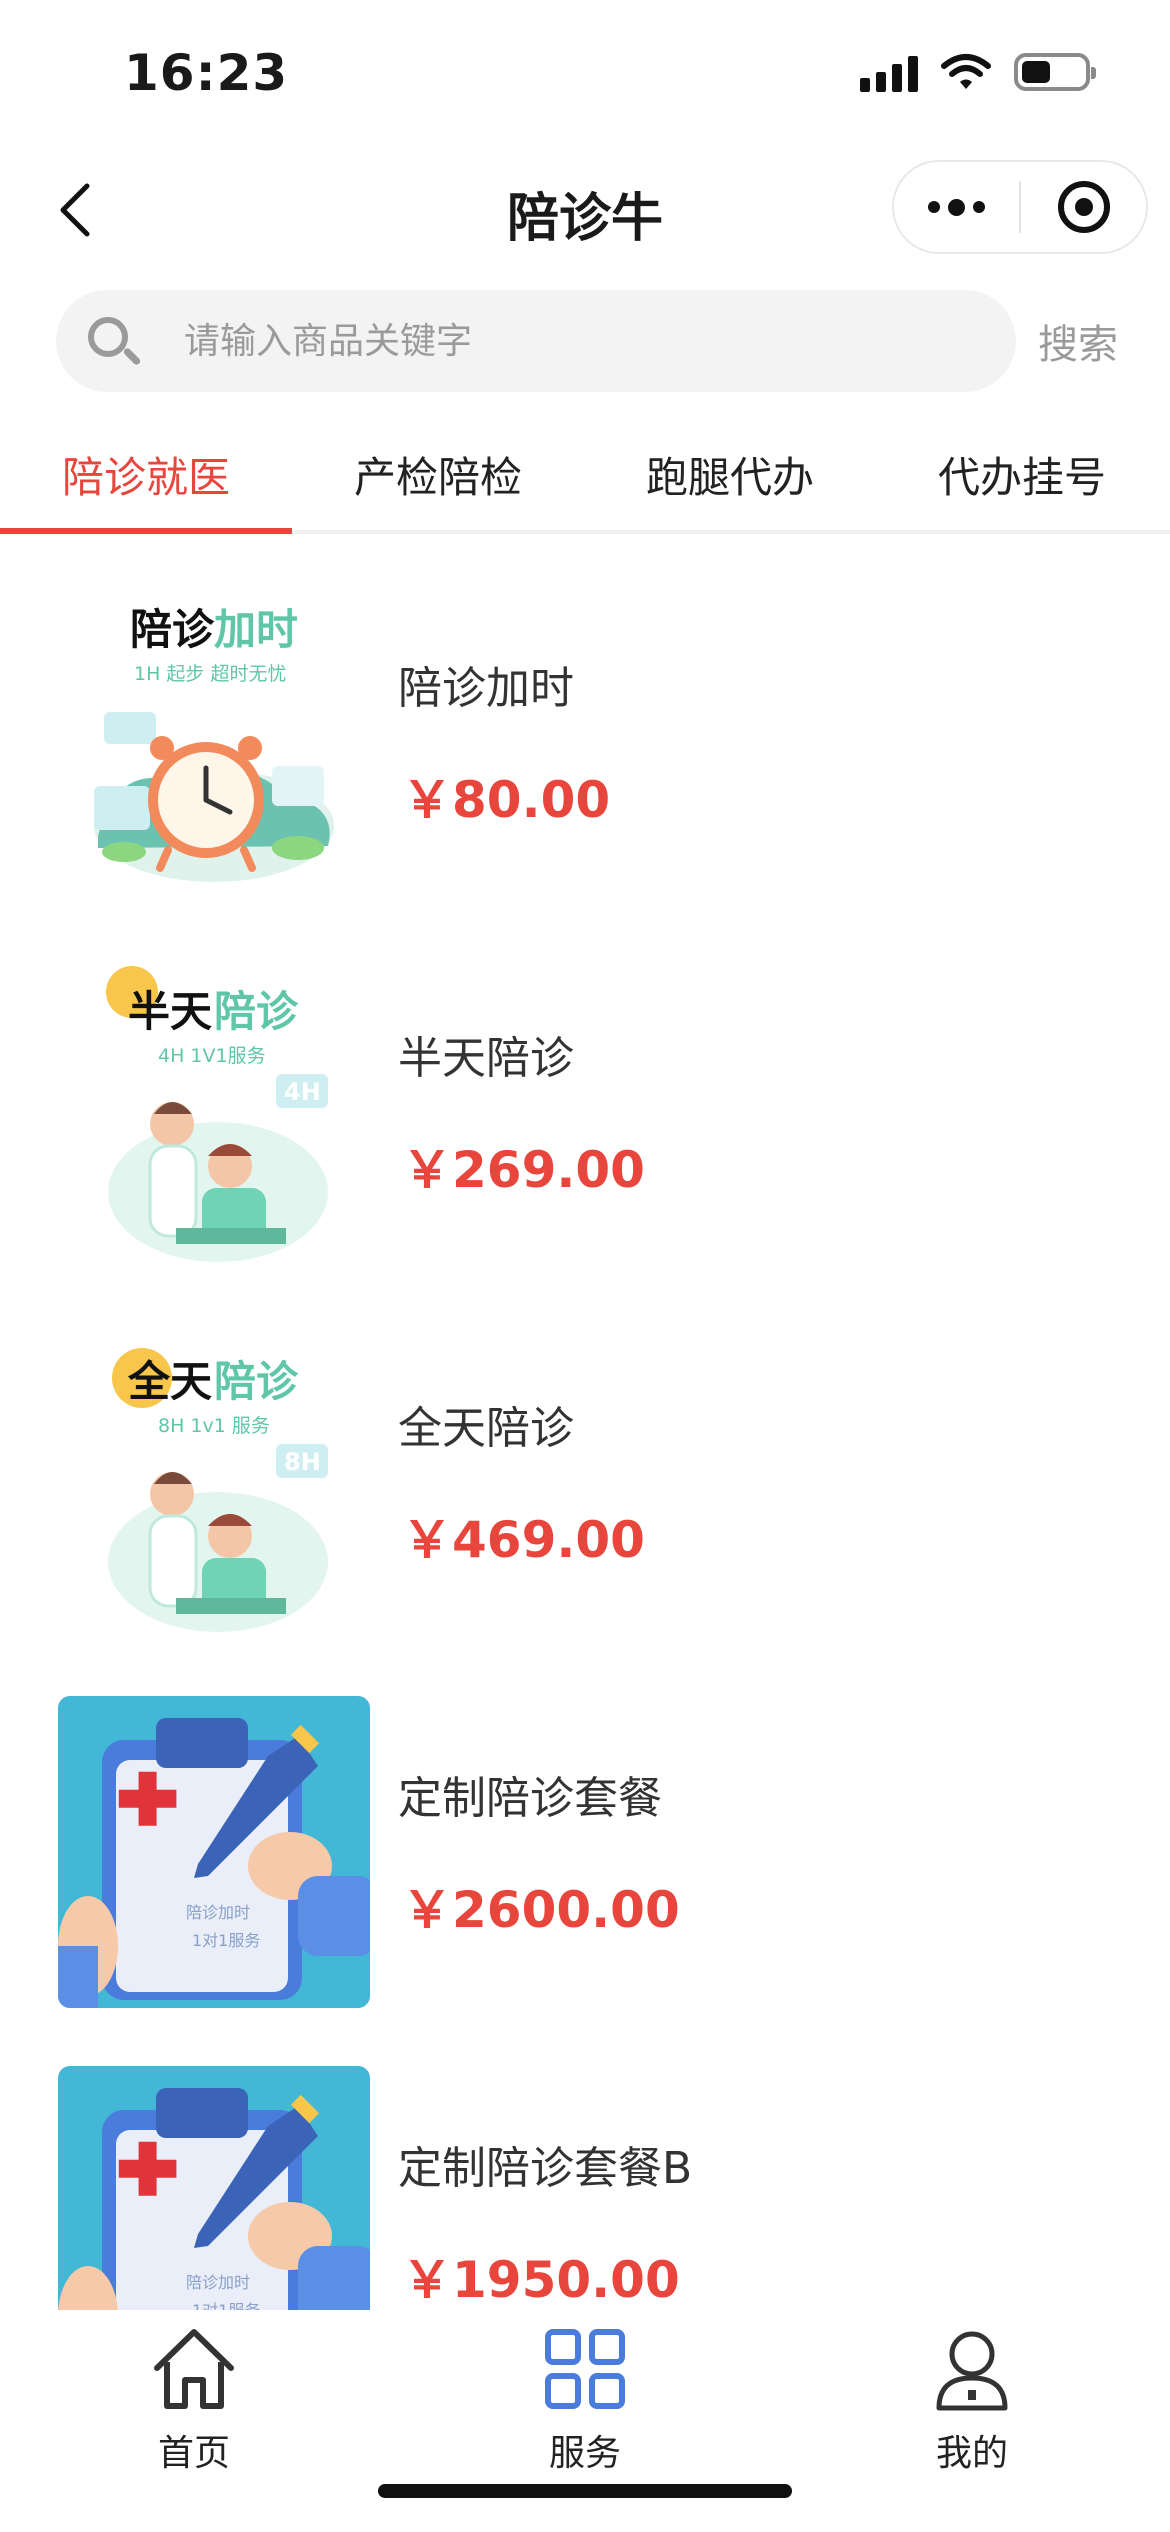 This screenshot has width=1170, height=2532. I want to click on full-day-escort-illustration: 全天 陪诊 8H 1v1 服务 8H, so click(214, 1482).